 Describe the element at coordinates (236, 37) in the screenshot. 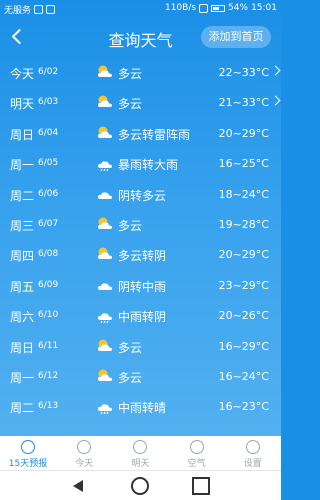

I see `add-to-home-button: 添加到首页` at that location.